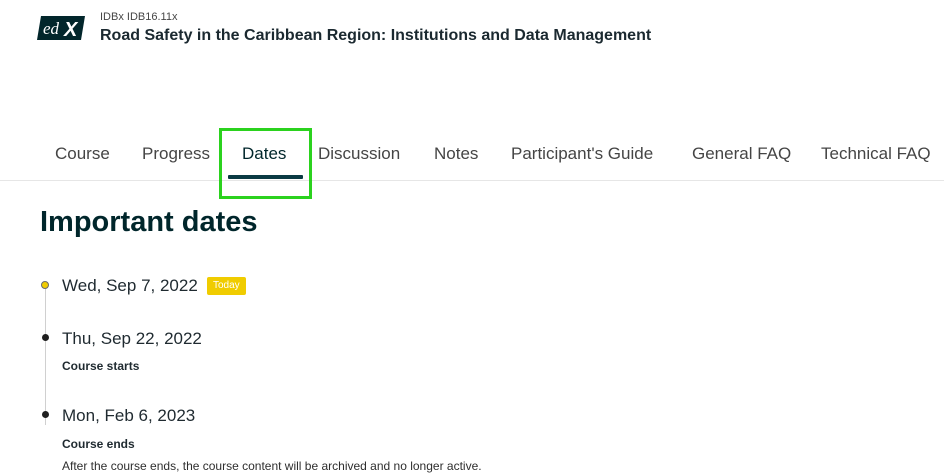 This screenshot has height=473, width=944. What do you see at coordinates (45, 285) in the screenshot?
I see `today-marker` at bounding box center [45, 285].